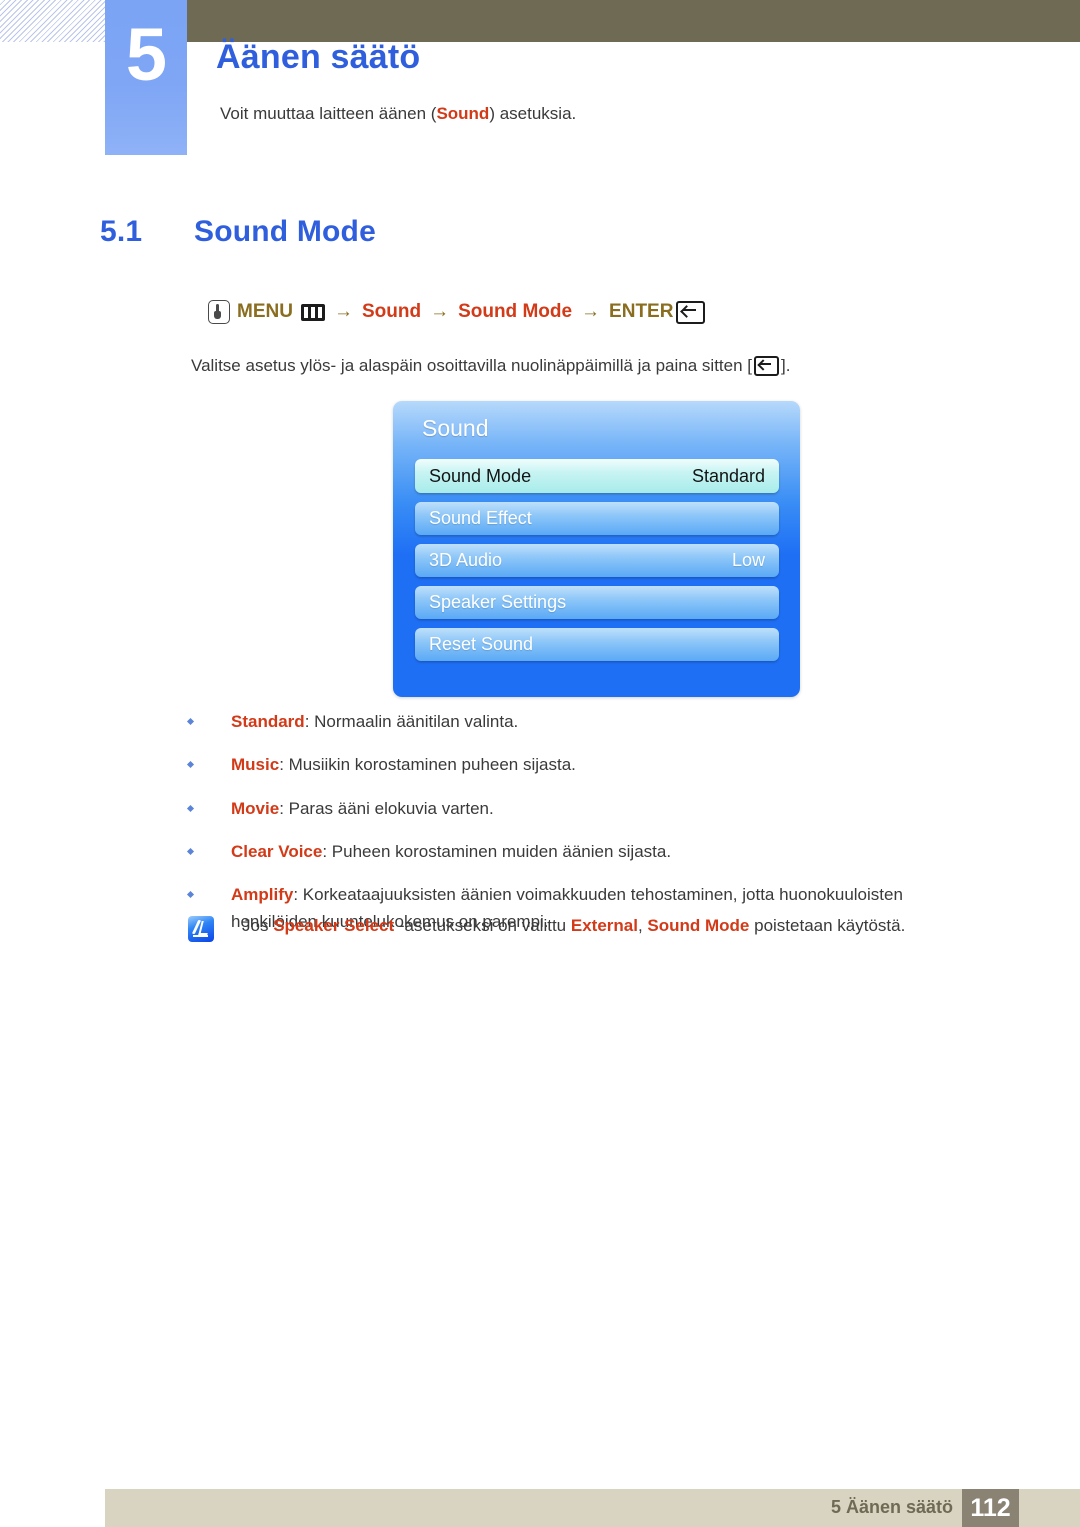  I want to click on section-title: Sound Mode, so click(285, 231).